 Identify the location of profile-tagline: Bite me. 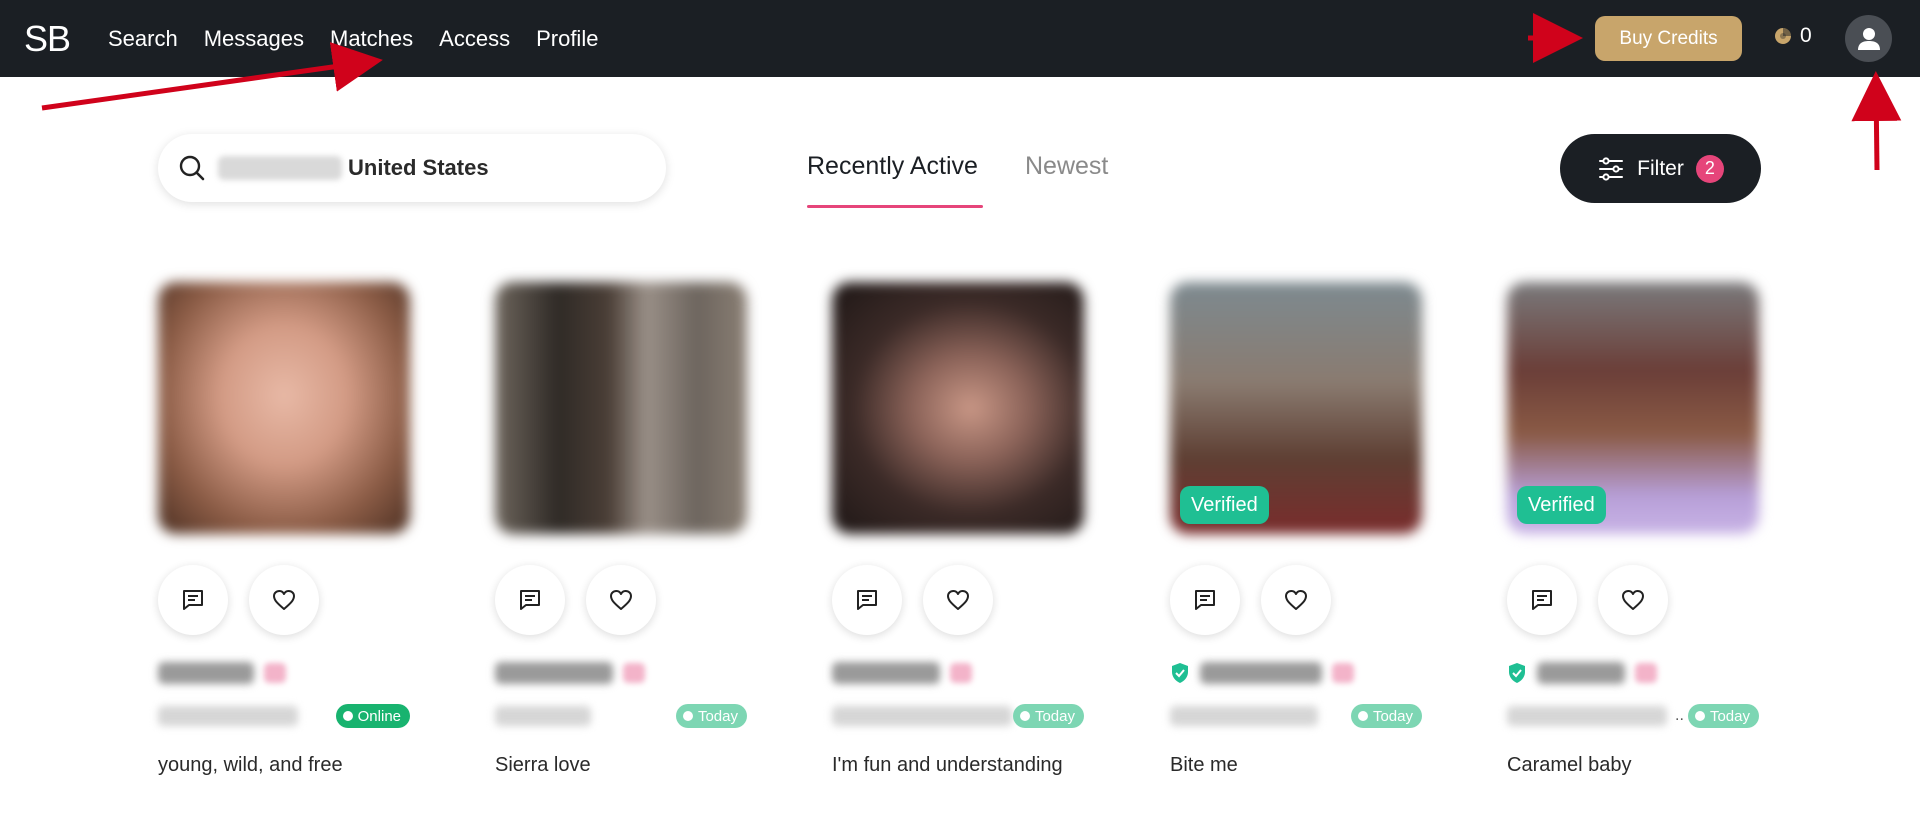
(1204, 765).